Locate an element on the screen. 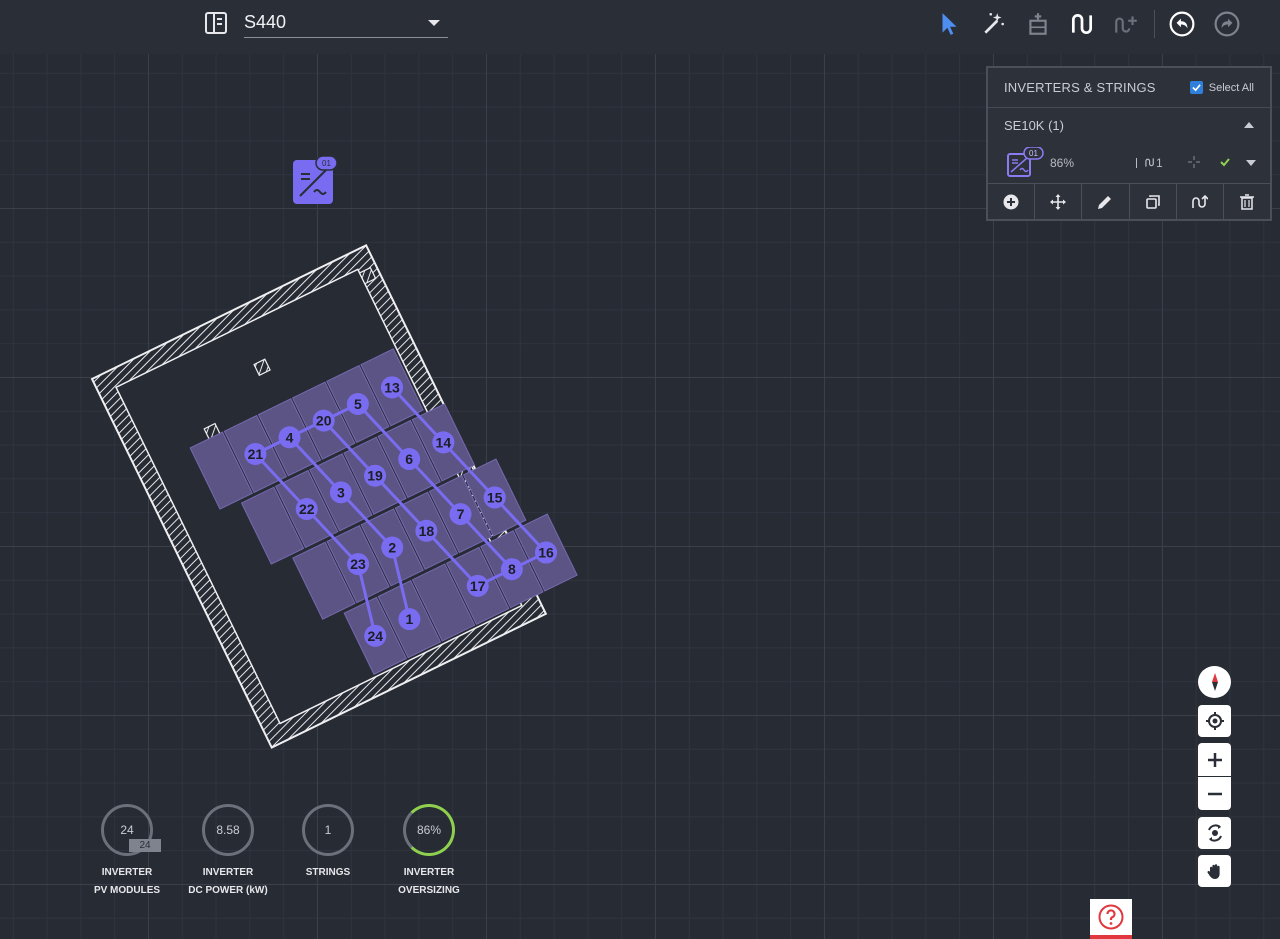  panel-toggle-icon is located at coordinates (216, 23).